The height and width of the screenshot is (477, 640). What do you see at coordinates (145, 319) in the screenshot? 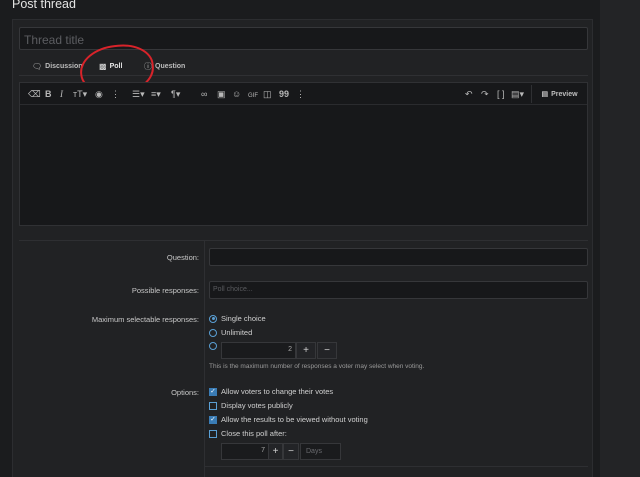
I see `max-responses-label: Maximum selectable responses:` at bounding box center [145, 319].